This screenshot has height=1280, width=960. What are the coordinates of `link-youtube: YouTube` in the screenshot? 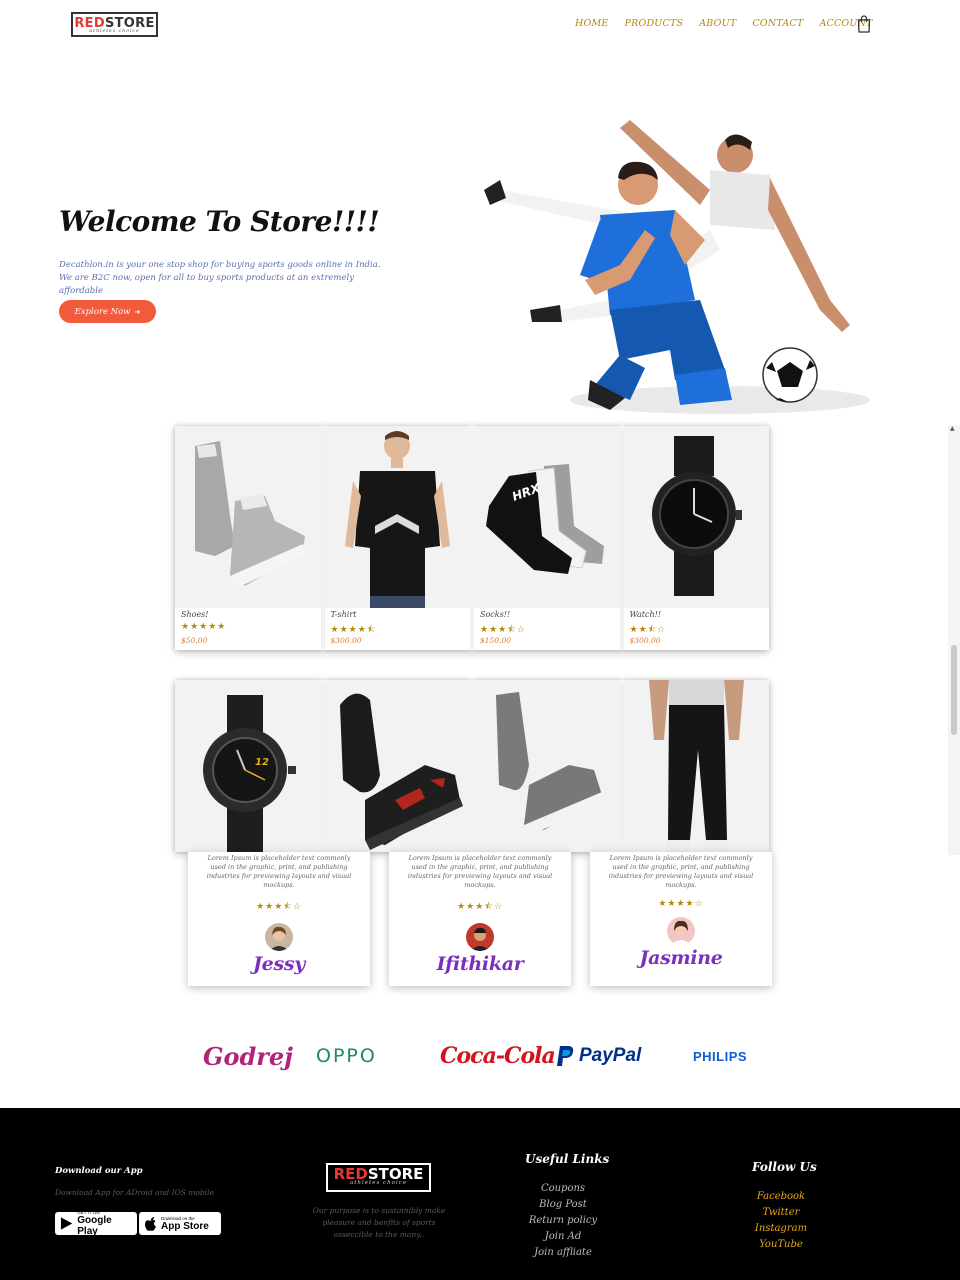 It's located at (781, 1245).